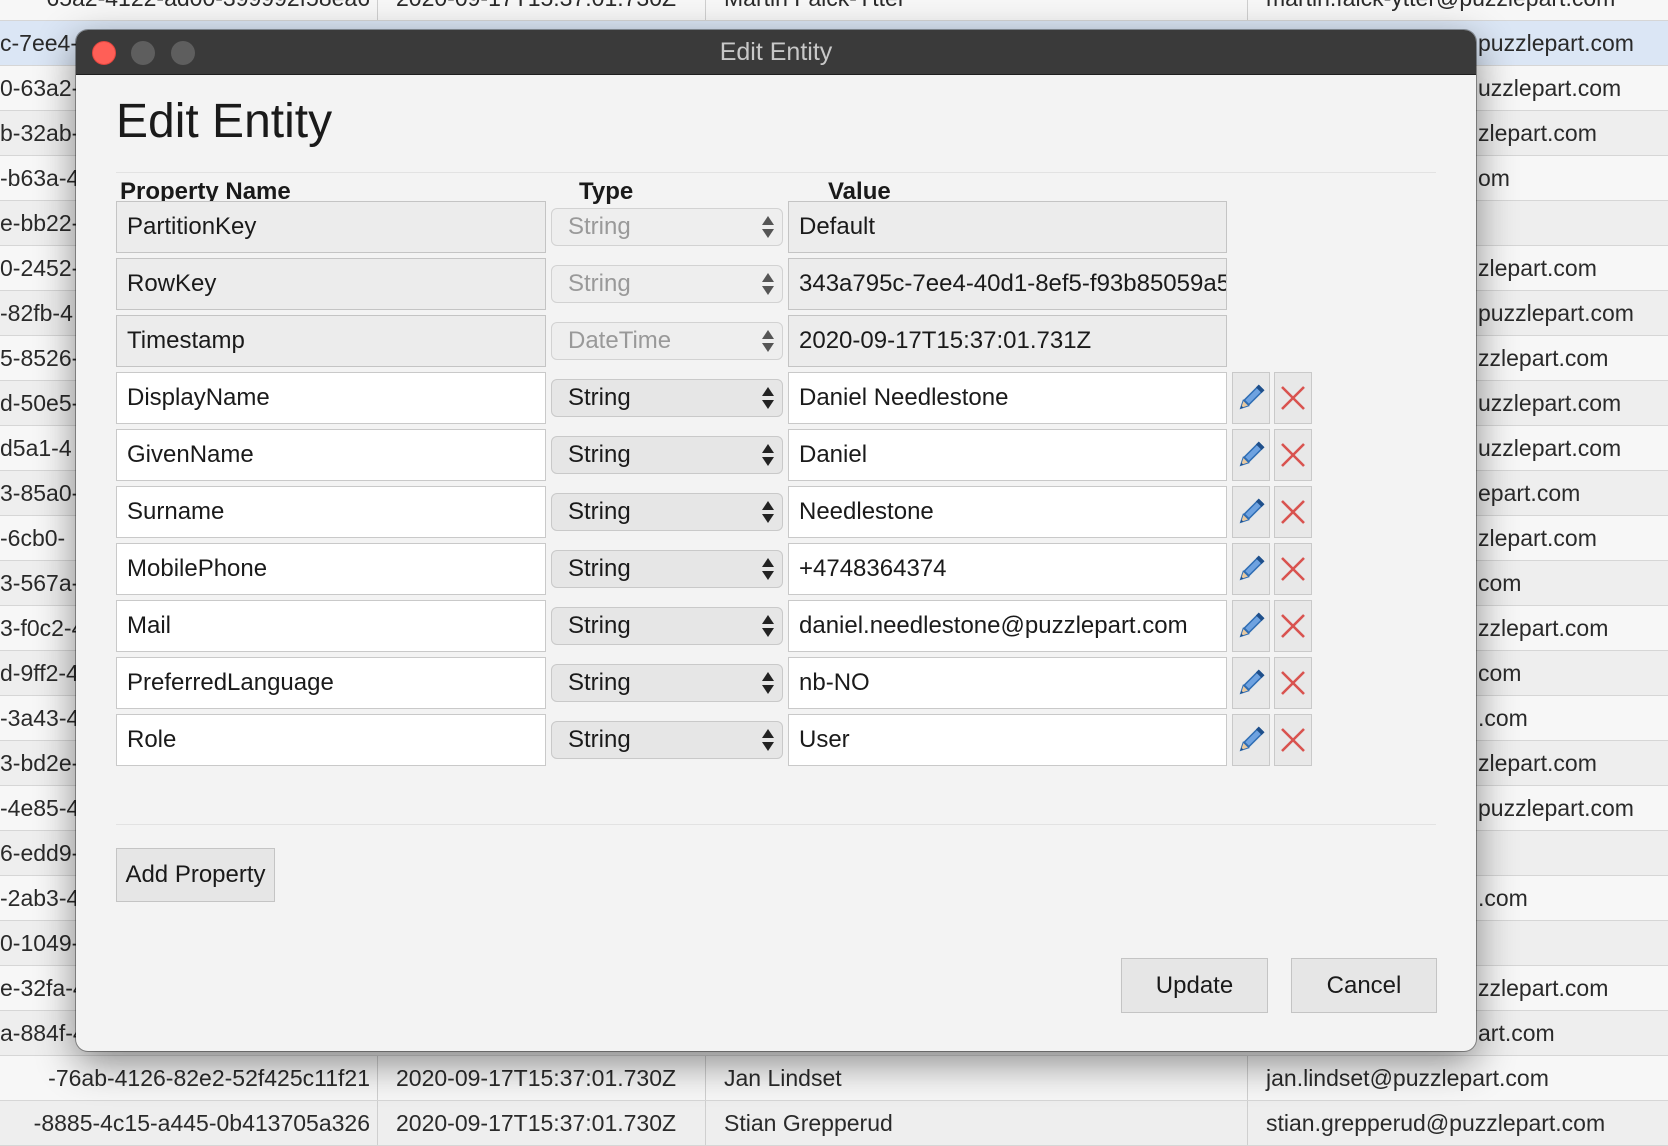 This screenshot has height=1146, width=1668. I want to click on property-value-field: 2020-09-17T15:37:01.731Z, so click(1007, 341).